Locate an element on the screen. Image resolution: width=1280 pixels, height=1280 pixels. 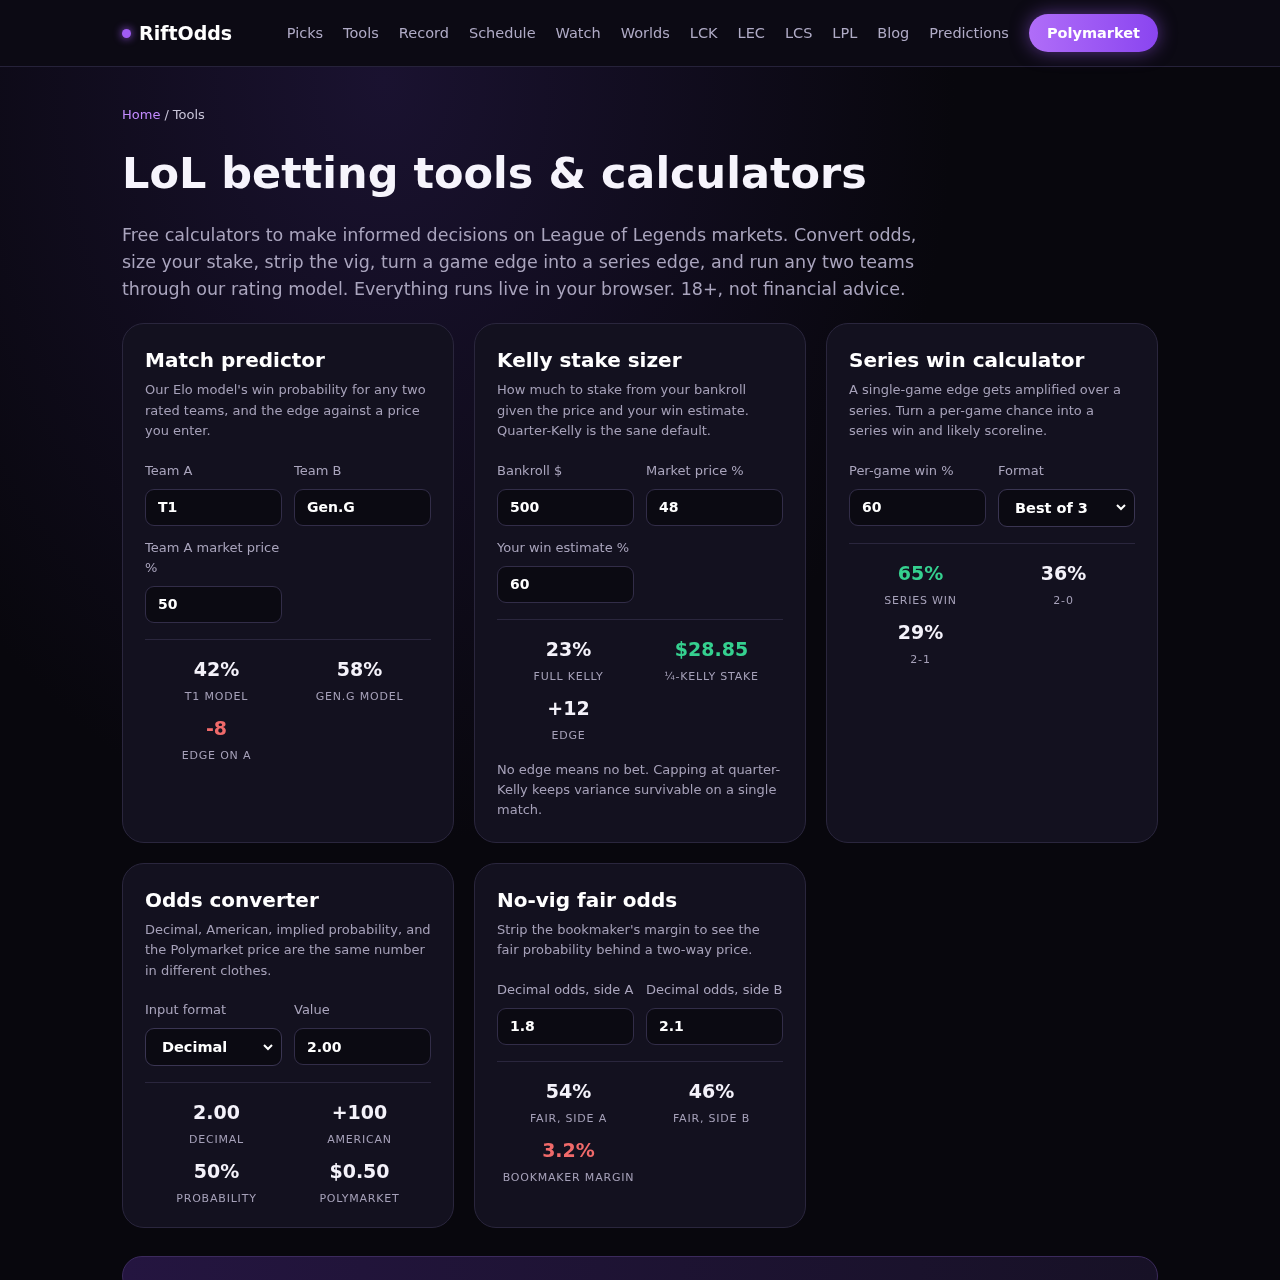
stat-label: BOOKMAKER MARGIN is located at coordinates (568, 1177).